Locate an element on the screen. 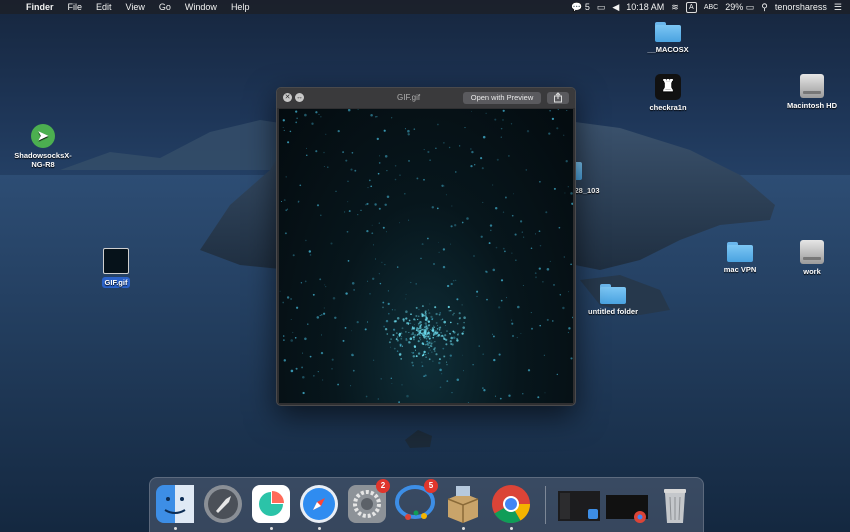 The height and width of the screenshot is (532, 850). notification-count: 5 is located at coordinates (587, 6).